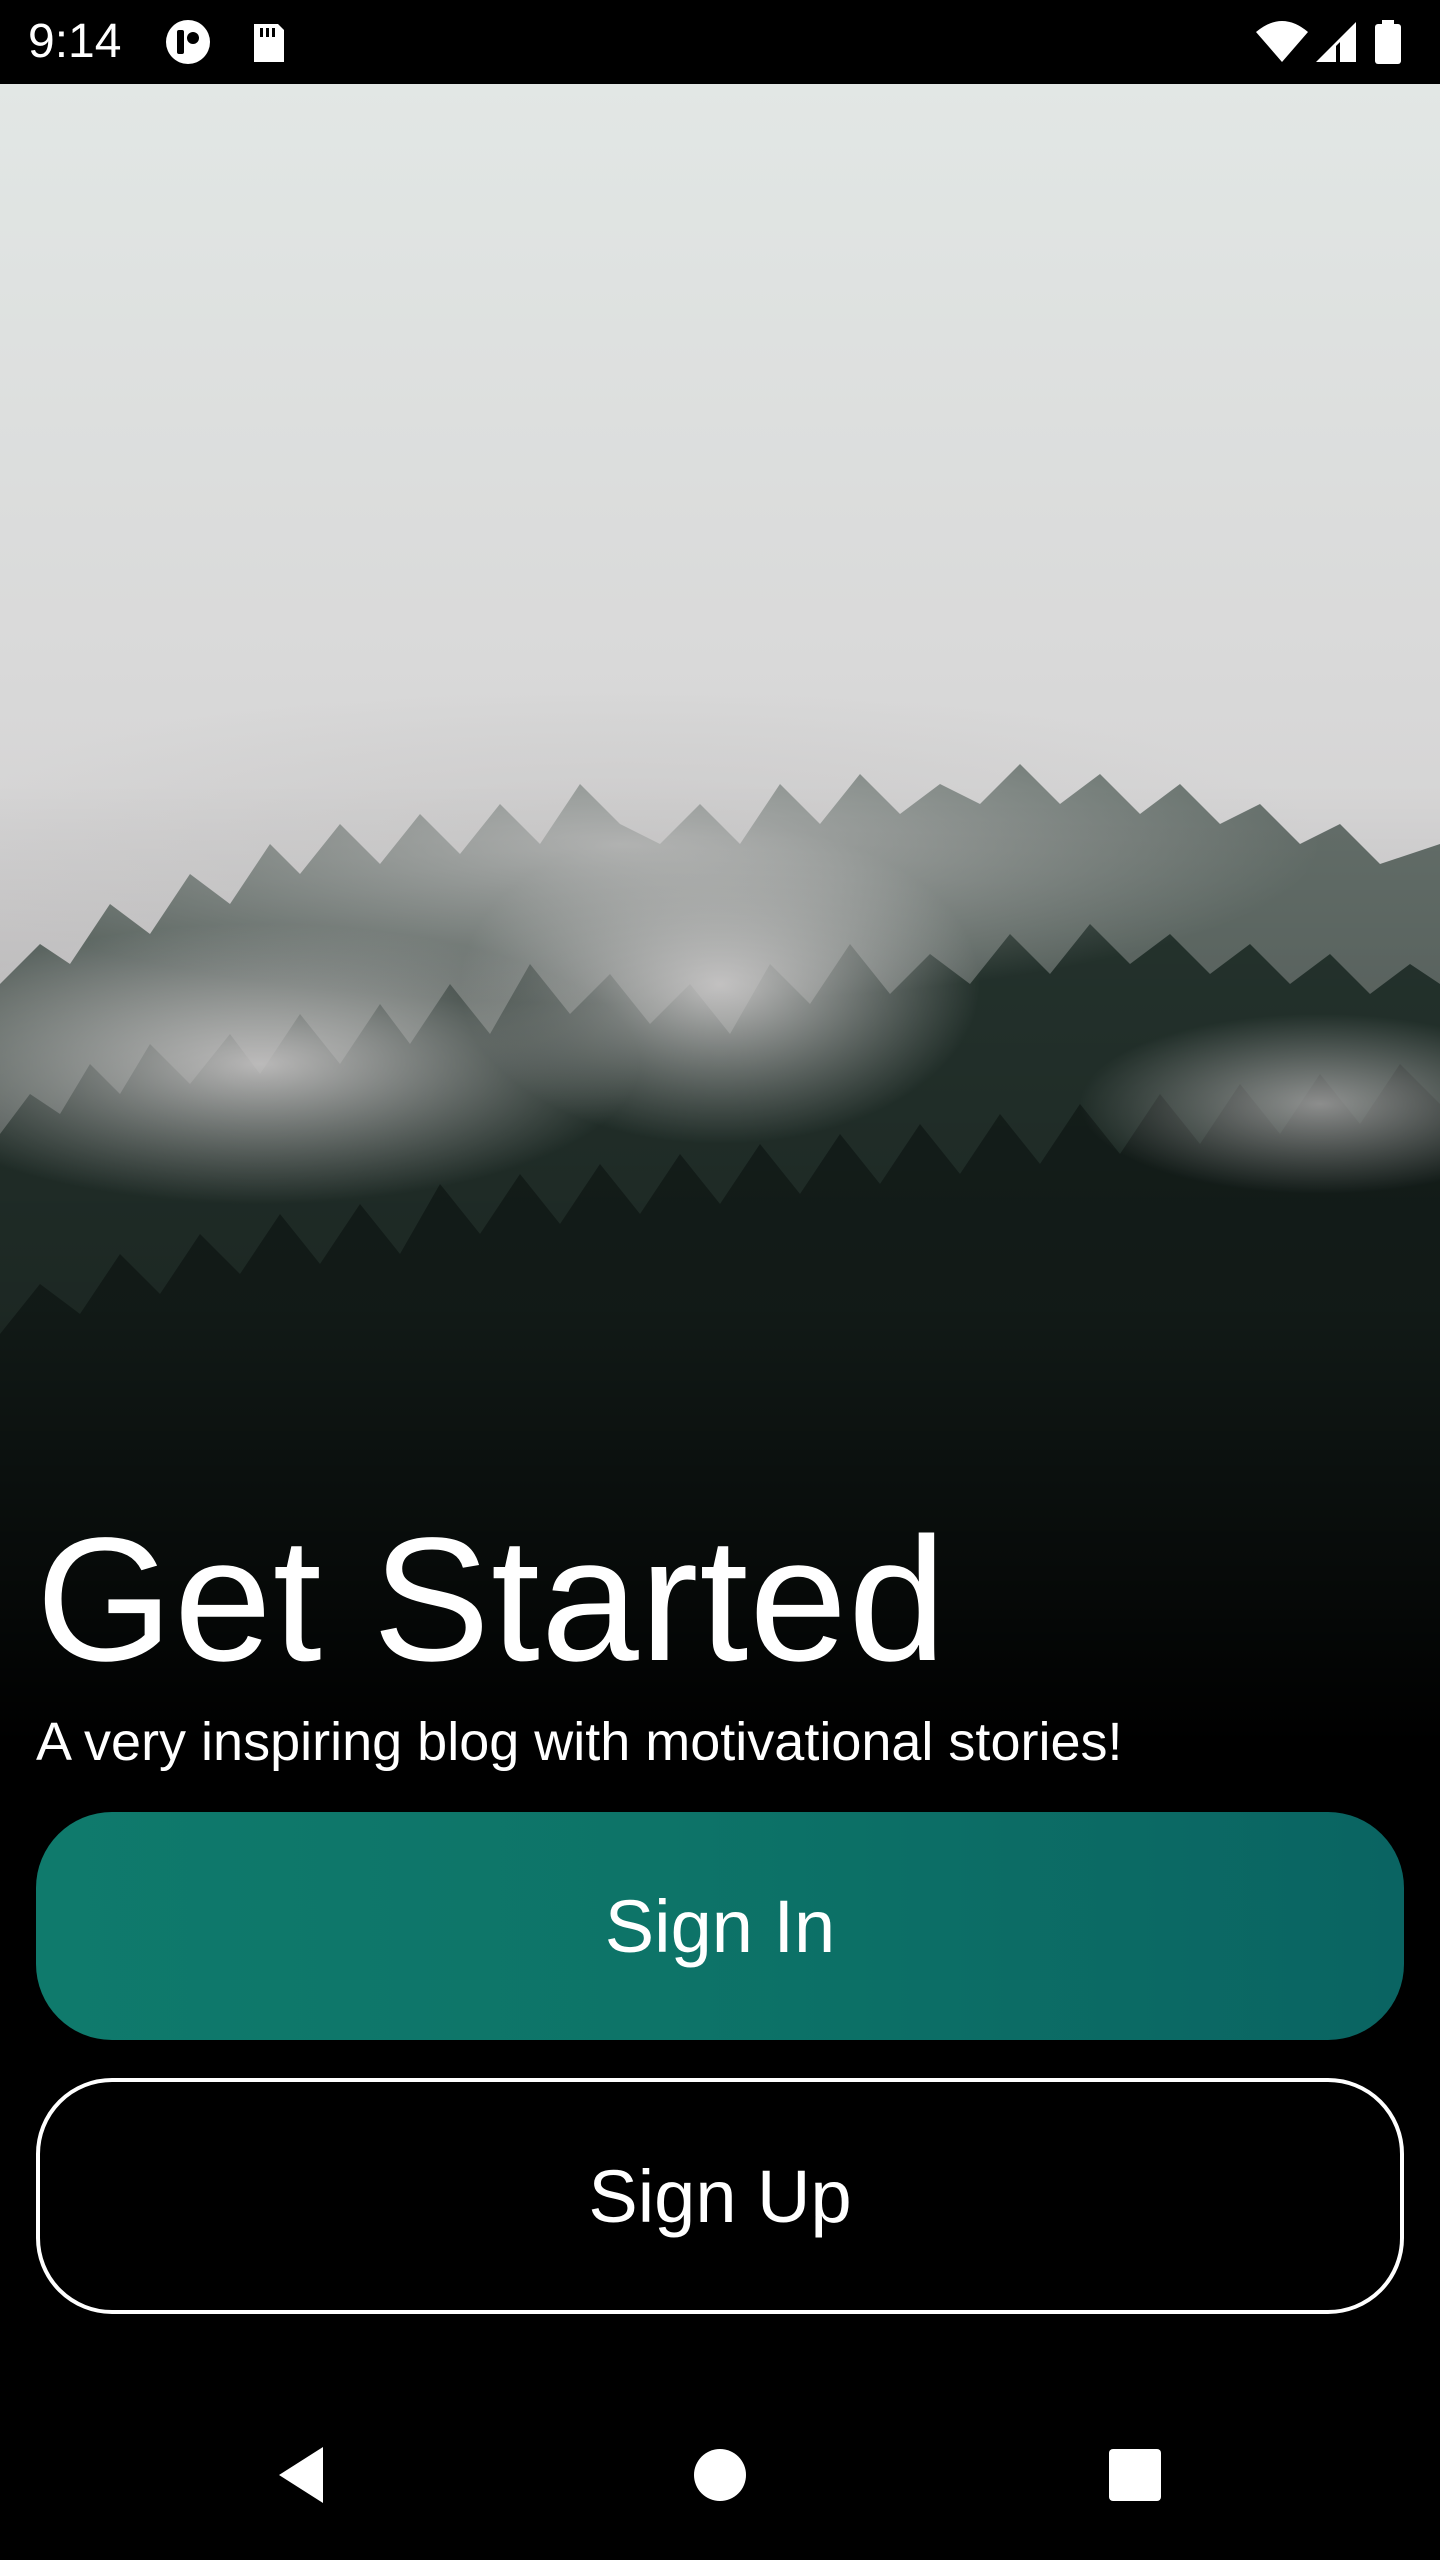 The height and width of the screenshot is (2560, 1440). I want to click on page-title: Get Started, so click(492, 1600).